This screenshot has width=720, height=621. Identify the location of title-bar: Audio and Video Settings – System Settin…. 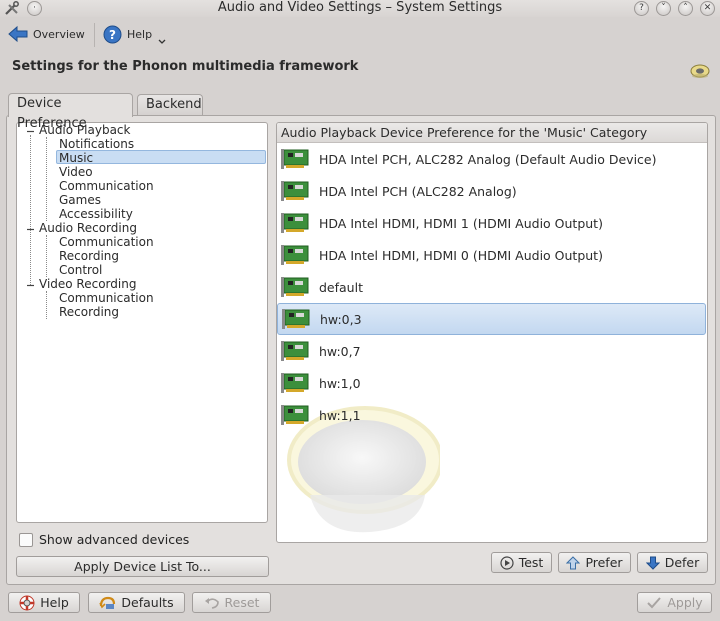
(360, 8).